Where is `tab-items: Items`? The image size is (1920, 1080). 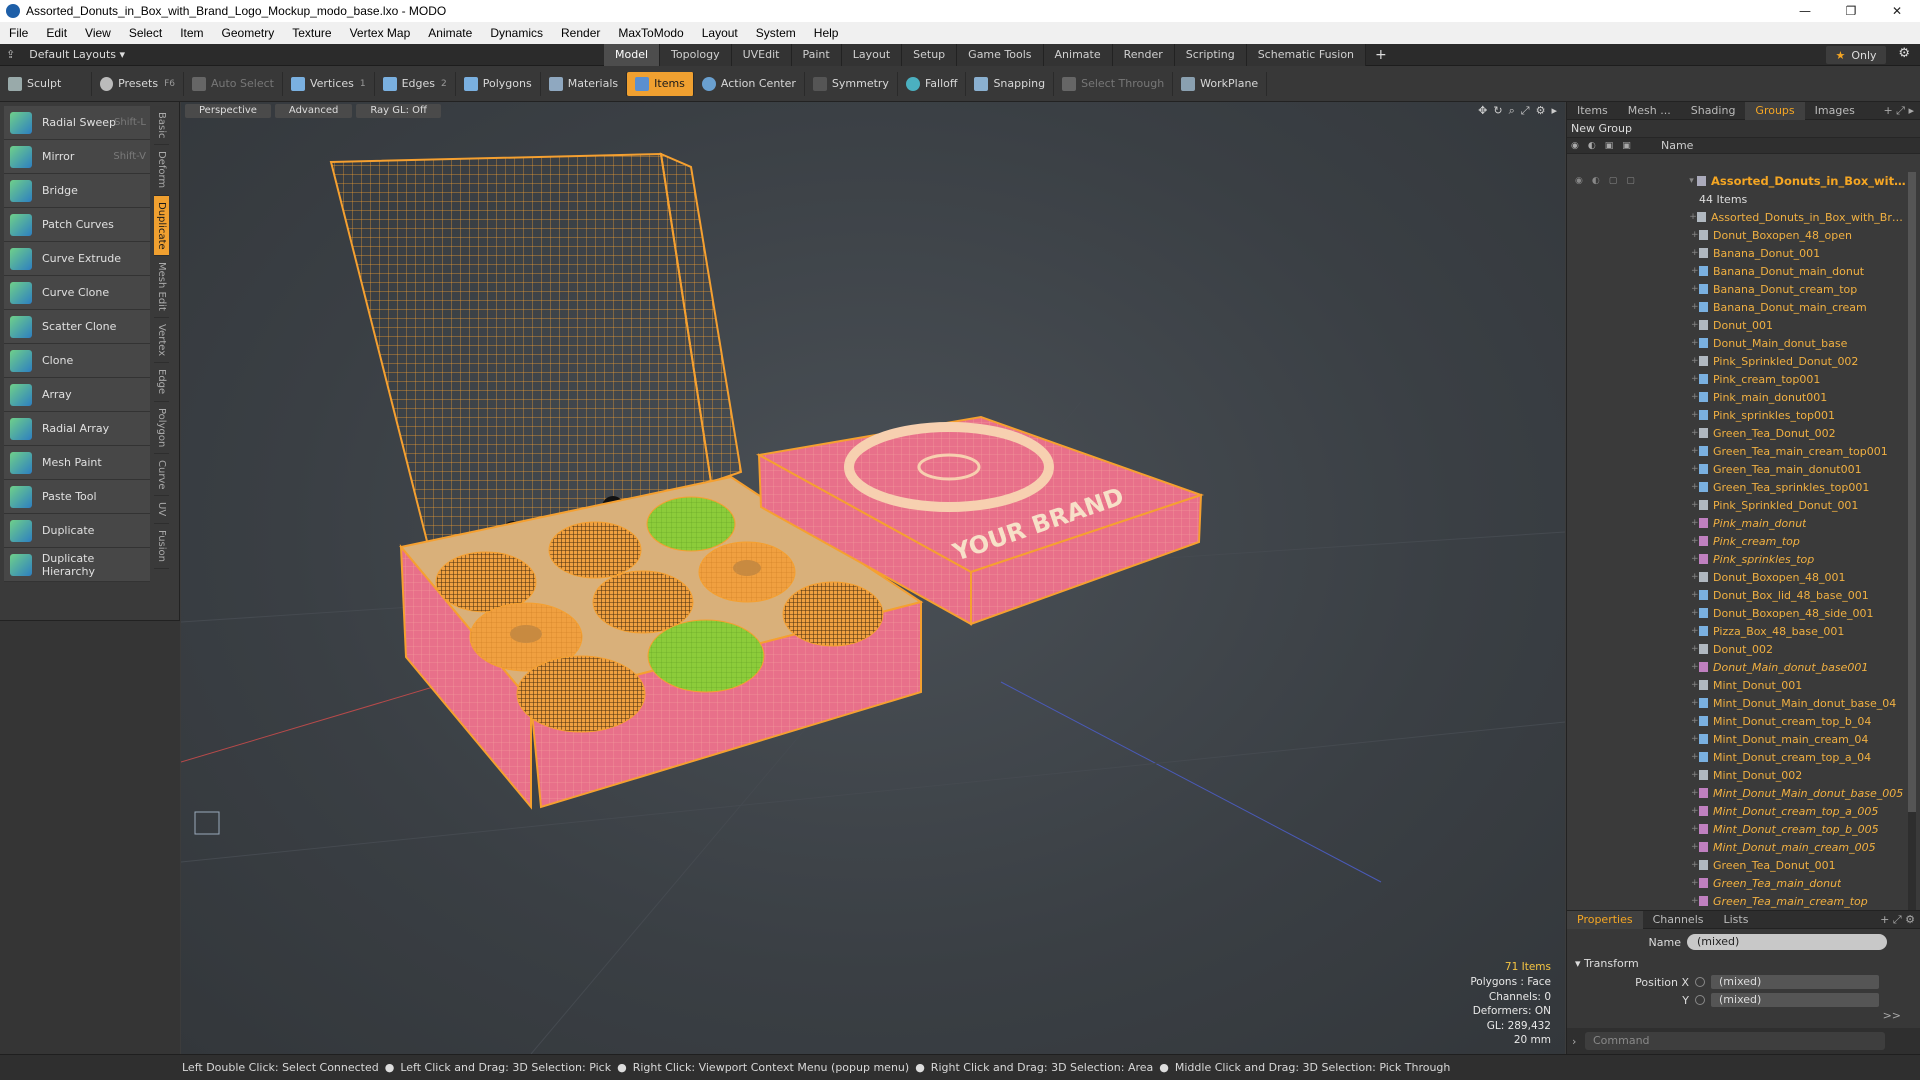
tab-items: Items is located at coordinates (1592, 111).